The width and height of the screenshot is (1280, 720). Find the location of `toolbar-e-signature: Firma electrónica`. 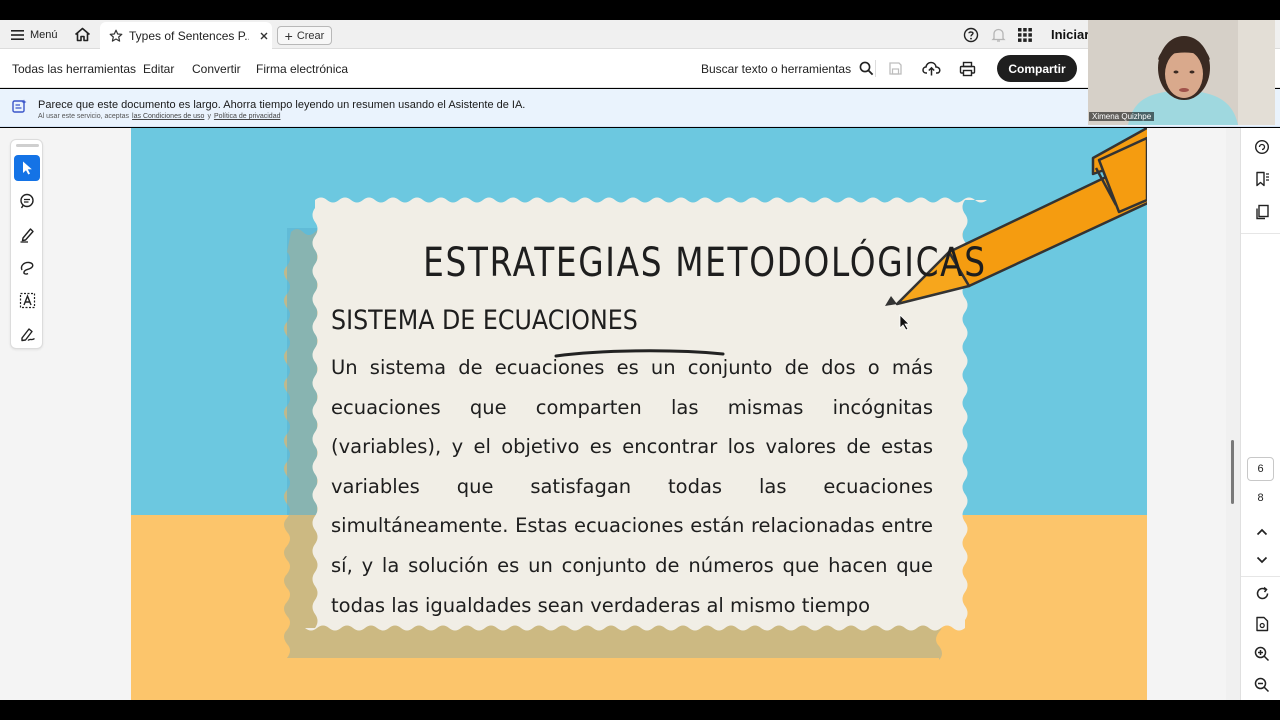

toolbar-e-signature: Firma electrónica is located at coordinates (302, 68).